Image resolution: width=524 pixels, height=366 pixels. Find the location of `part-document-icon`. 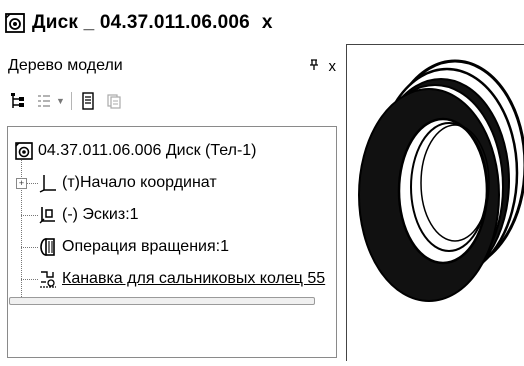

part-document-icon is located at coordinates (15, 23).